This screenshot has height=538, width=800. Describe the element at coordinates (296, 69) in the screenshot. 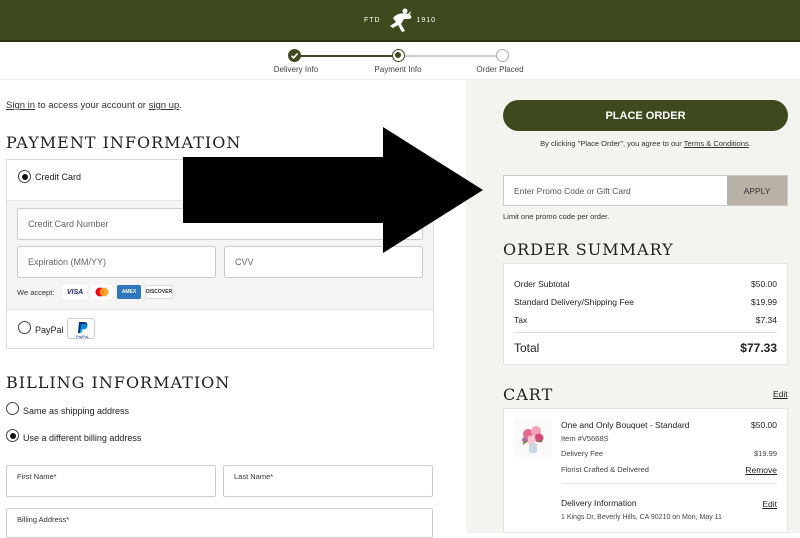

I see `step-label-delivery: Delivery Info` at that location.